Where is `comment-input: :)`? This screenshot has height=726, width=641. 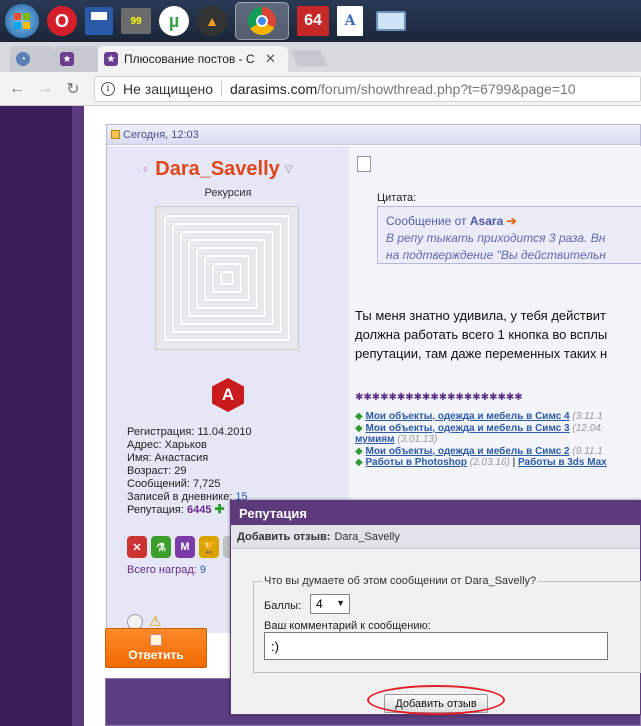
comment-input: :) is located at coordinates (436, 646).